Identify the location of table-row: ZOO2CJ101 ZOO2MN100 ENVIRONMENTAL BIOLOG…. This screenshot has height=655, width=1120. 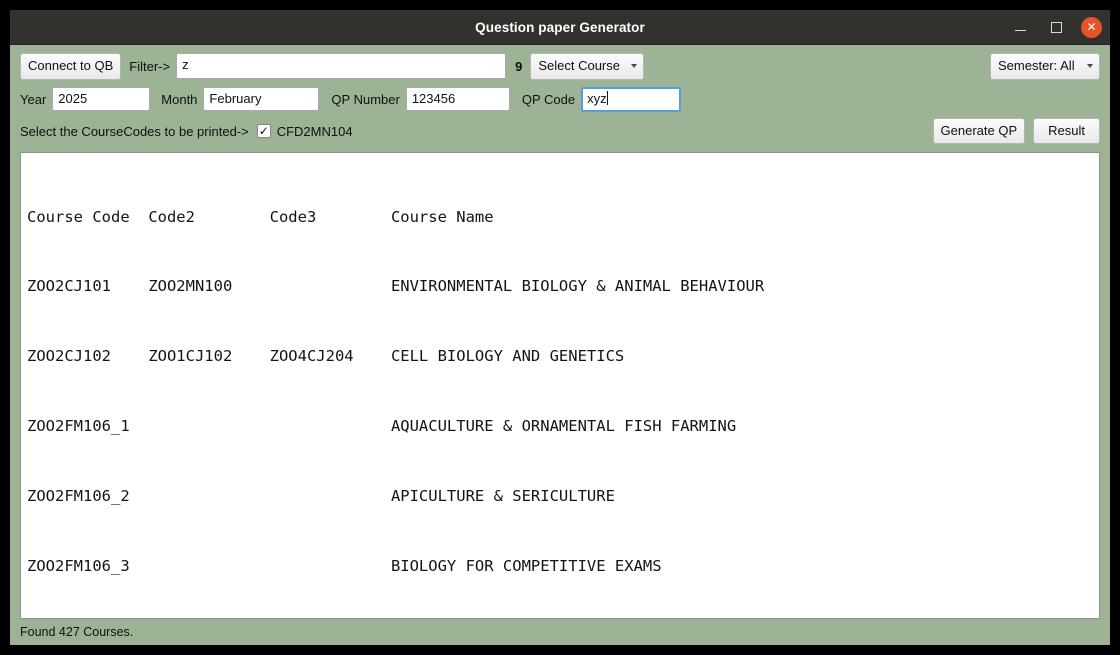
(563, 286).